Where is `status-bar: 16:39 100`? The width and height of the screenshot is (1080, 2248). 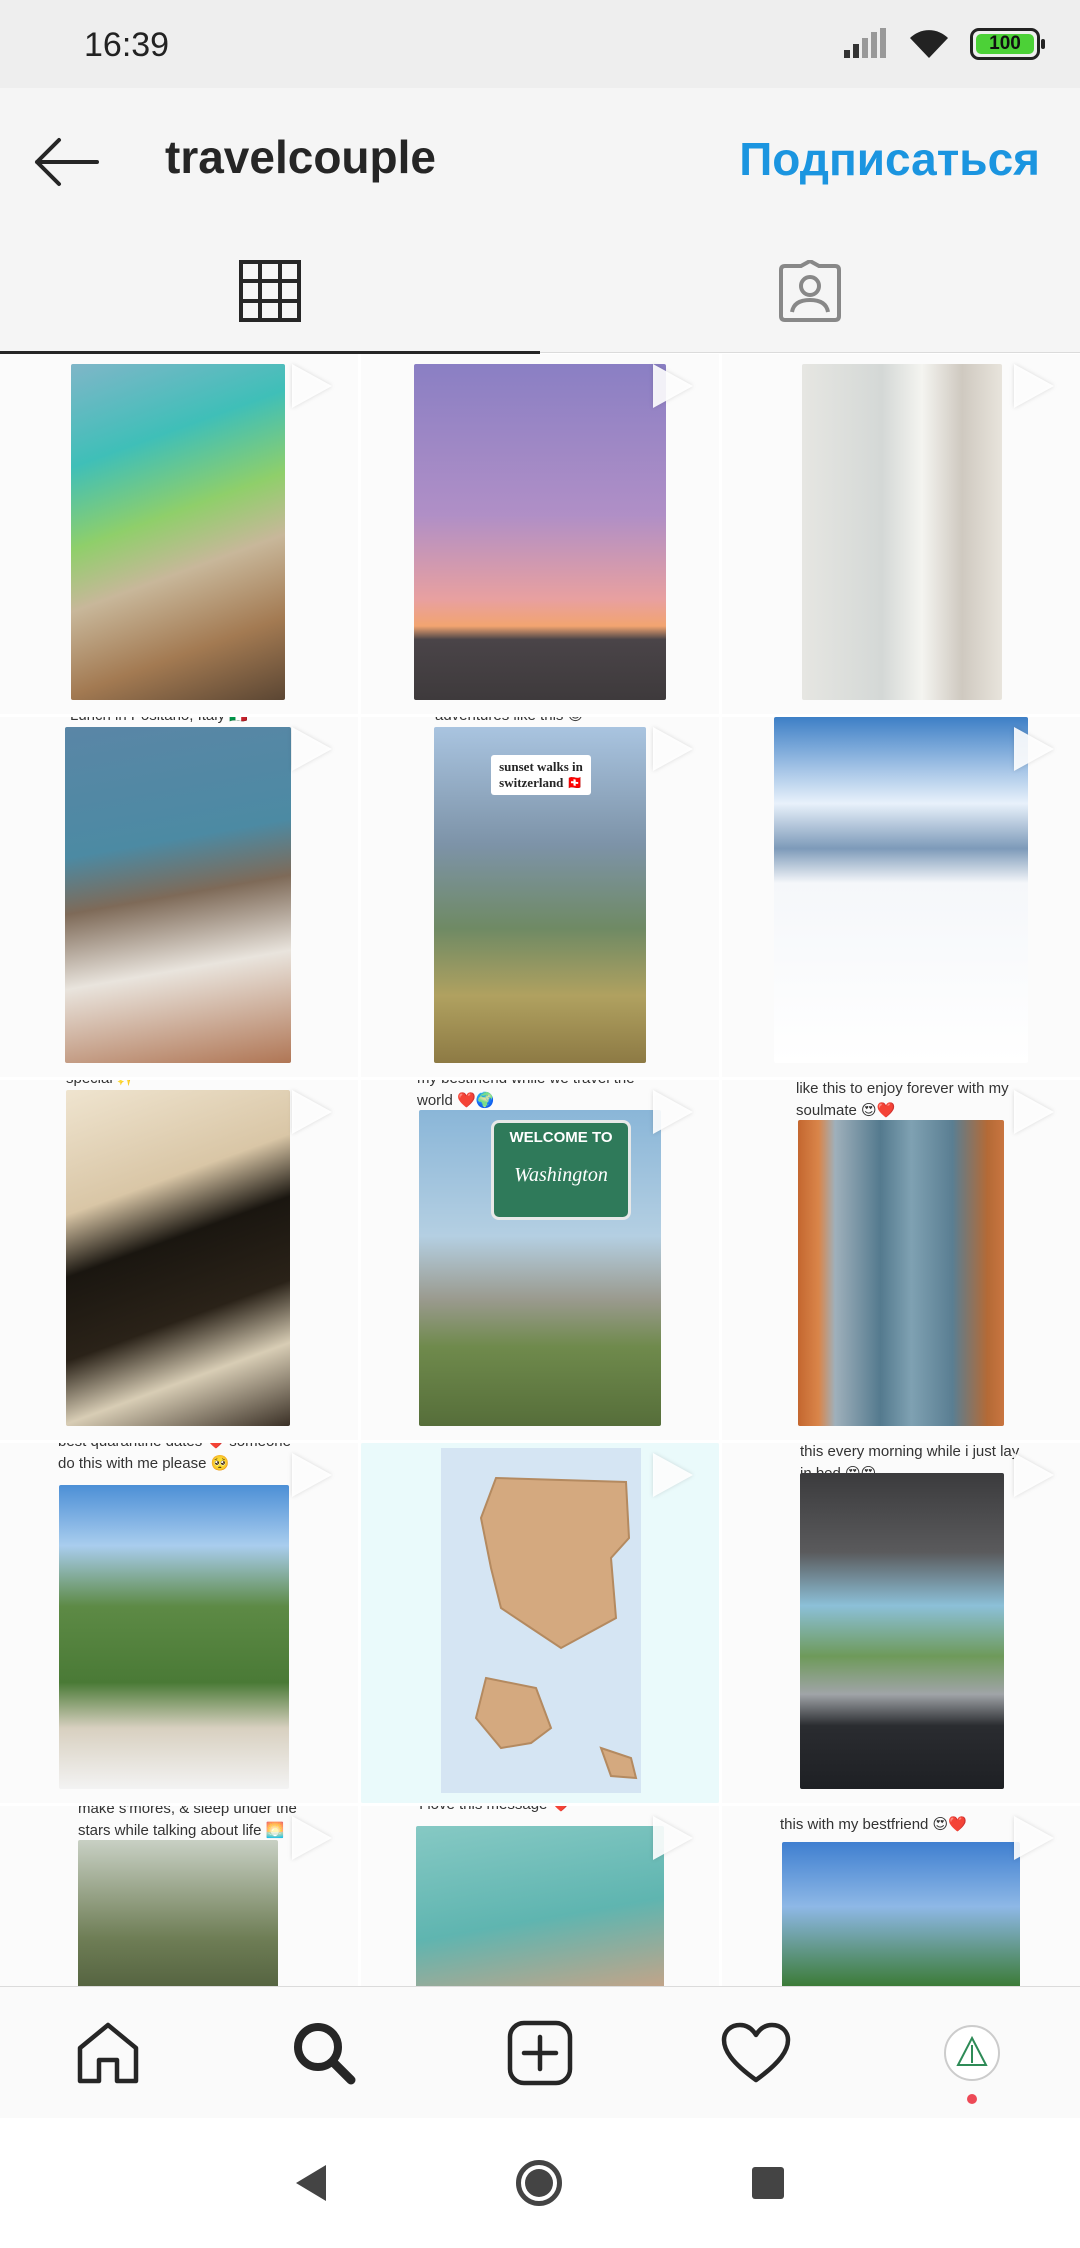
status-bar: 16:39 100 is located at coordinates (540, 44).